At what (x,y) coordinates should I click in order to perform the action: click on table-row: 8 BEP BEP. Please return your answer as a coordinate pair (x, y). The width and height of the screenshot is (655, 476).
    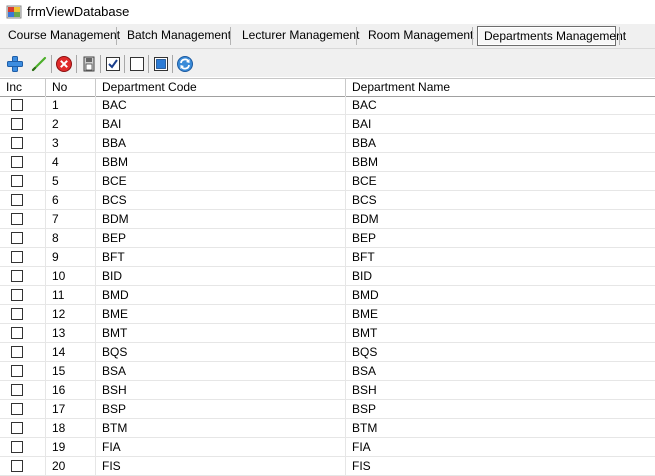
    Looking at the image, I should click on (327, 238).